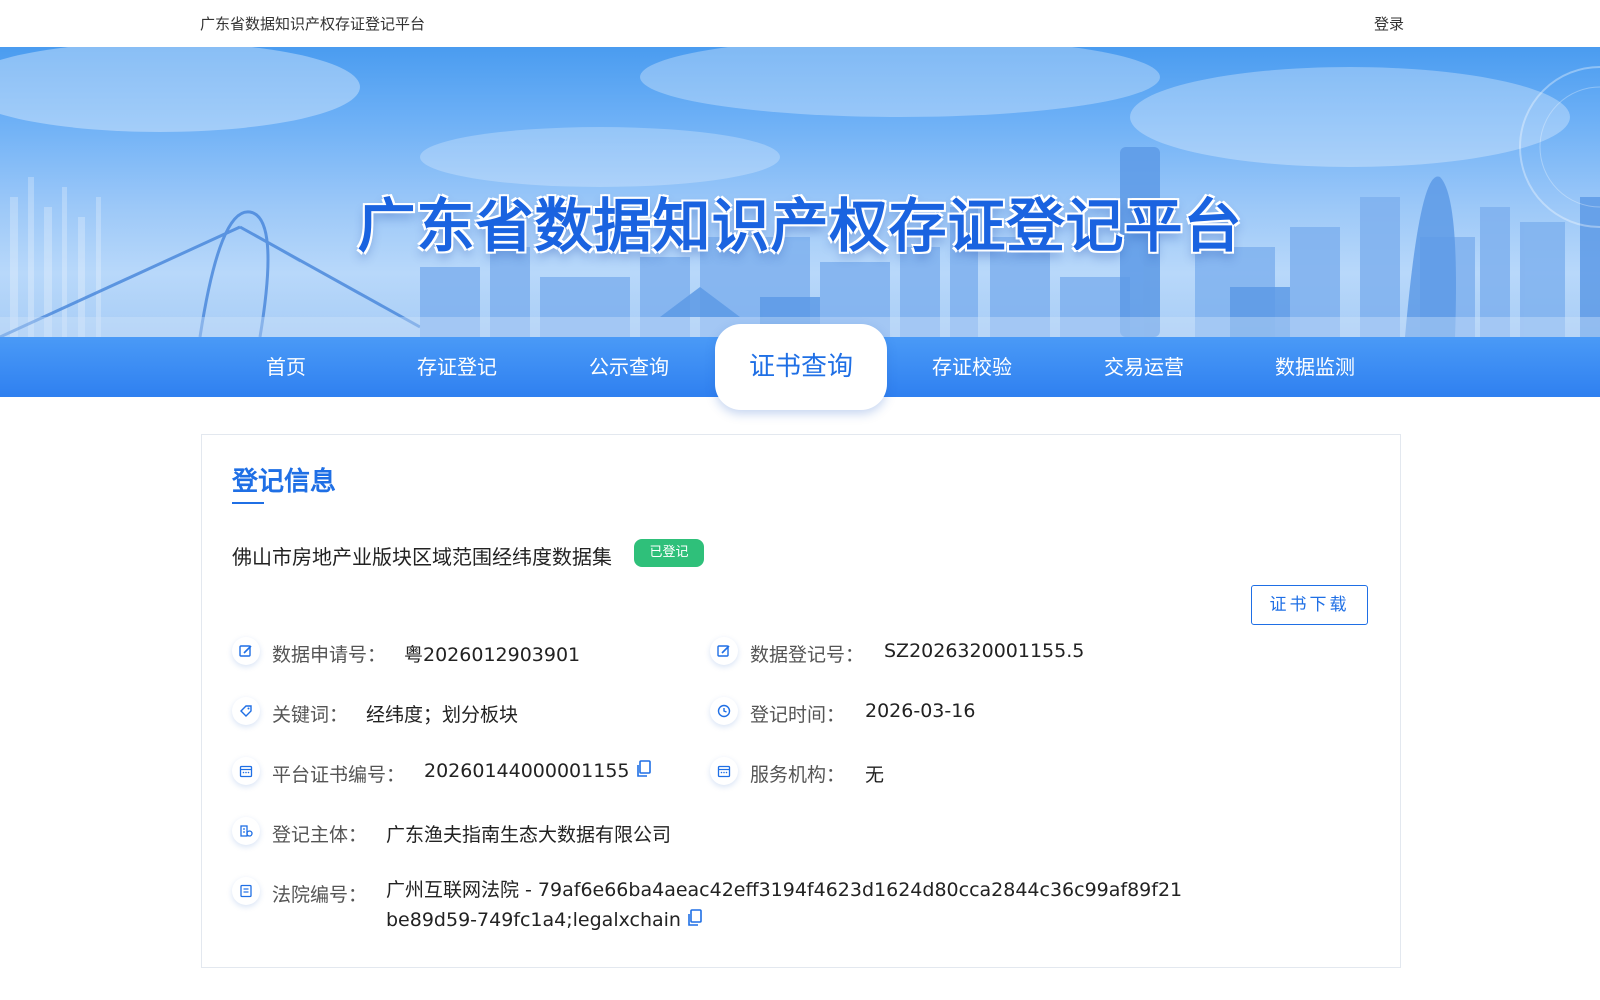 This screenshot has height=1000, width=1600. Describe the element at coordinates (629, 367) in the screenshot. I see `nav-item-public-query: 公示查询` at that location.